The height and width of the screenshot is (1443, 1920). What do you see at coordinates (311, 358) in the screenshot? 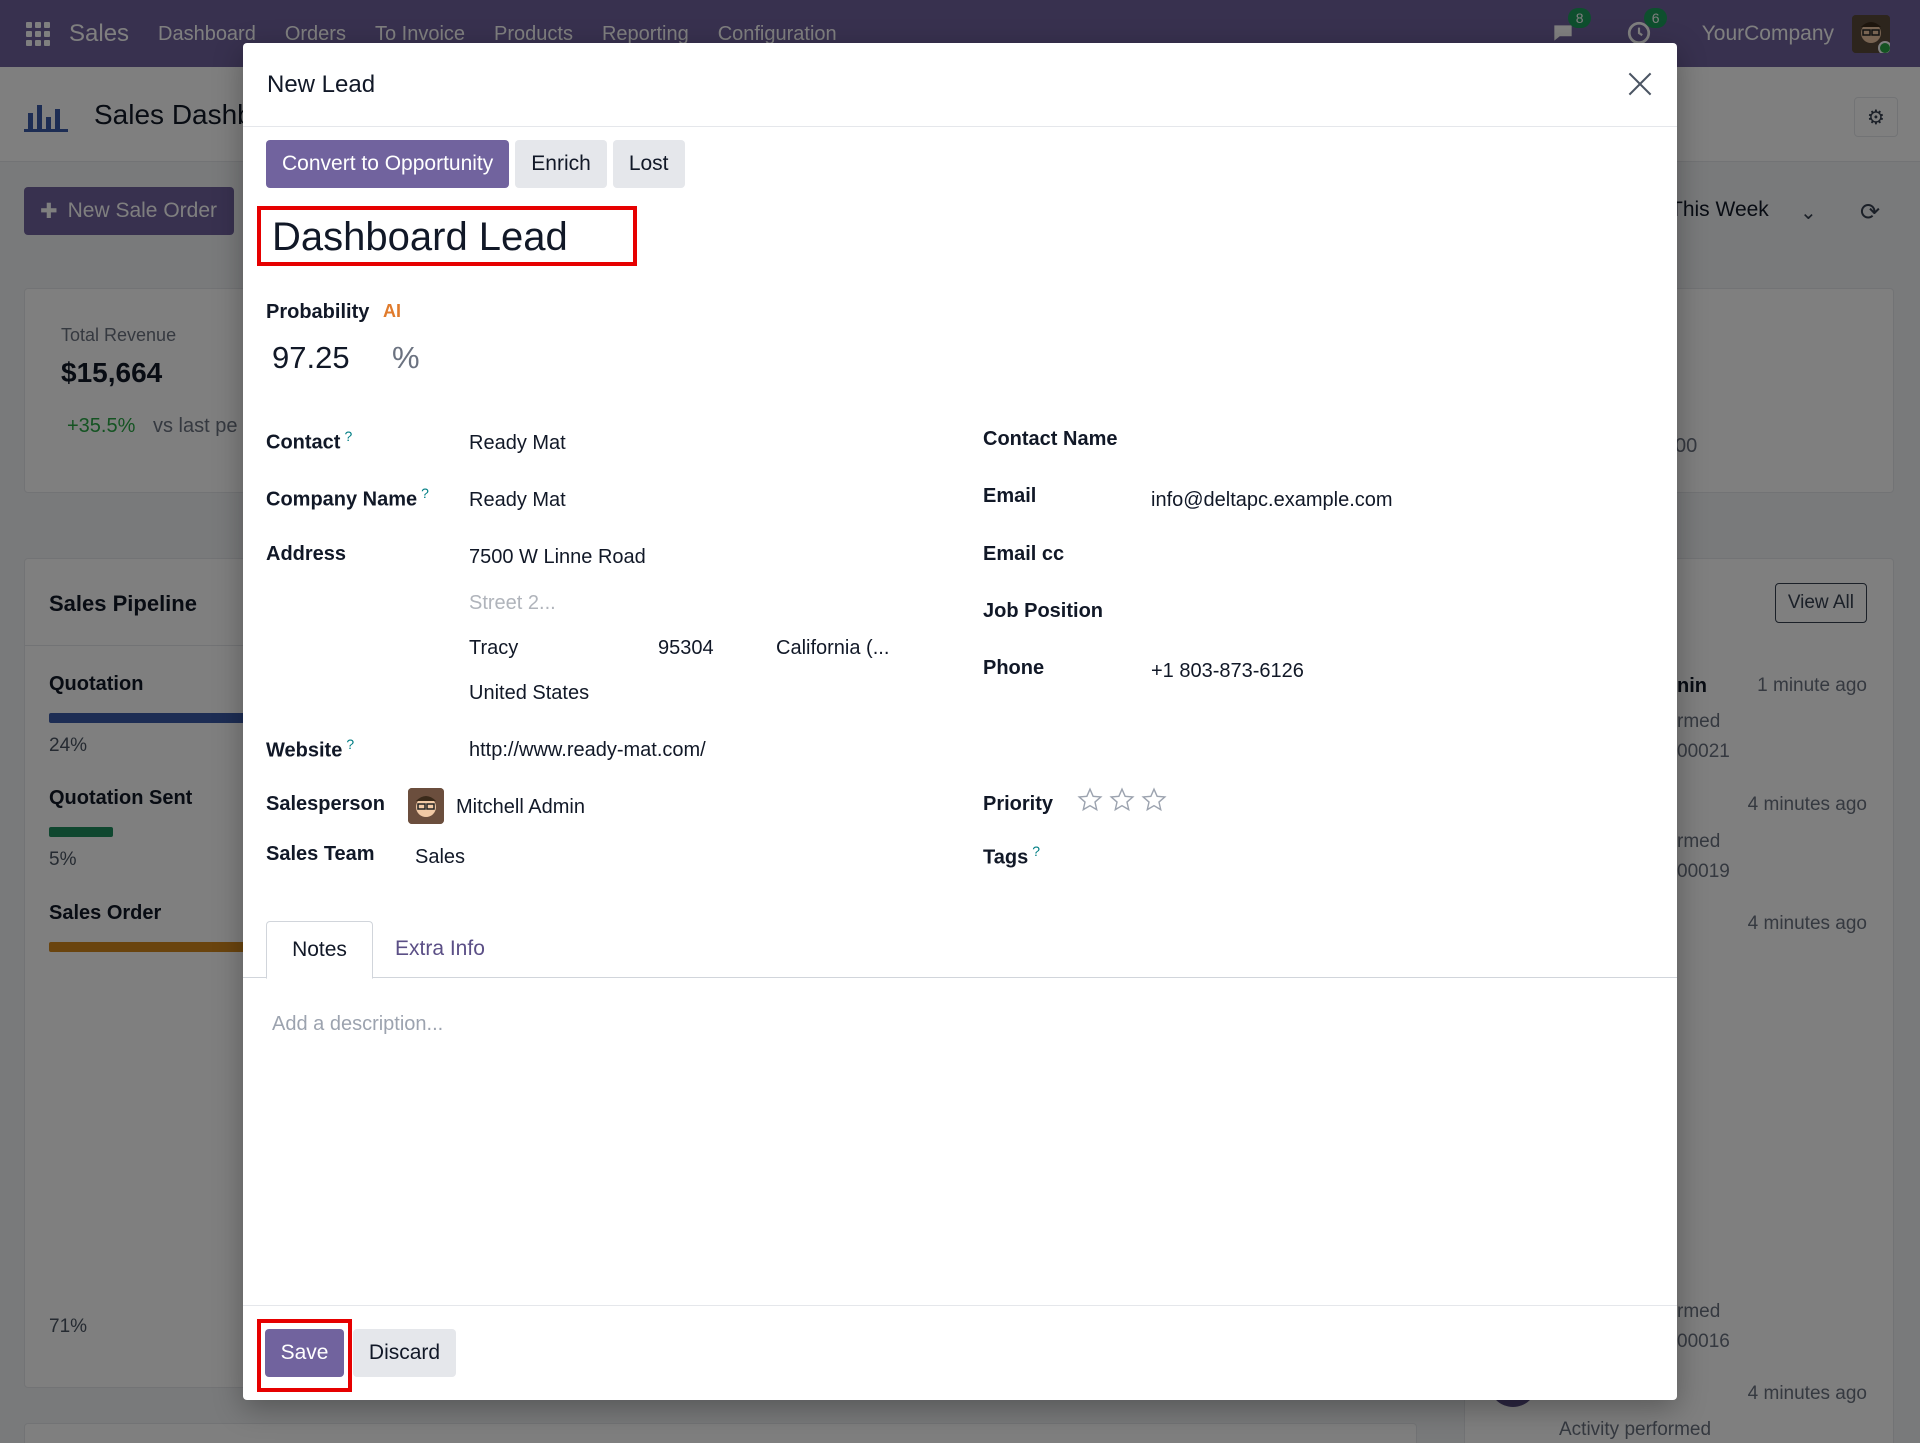
I see `probability-input: 97.25` at bounding box center [311, 358].